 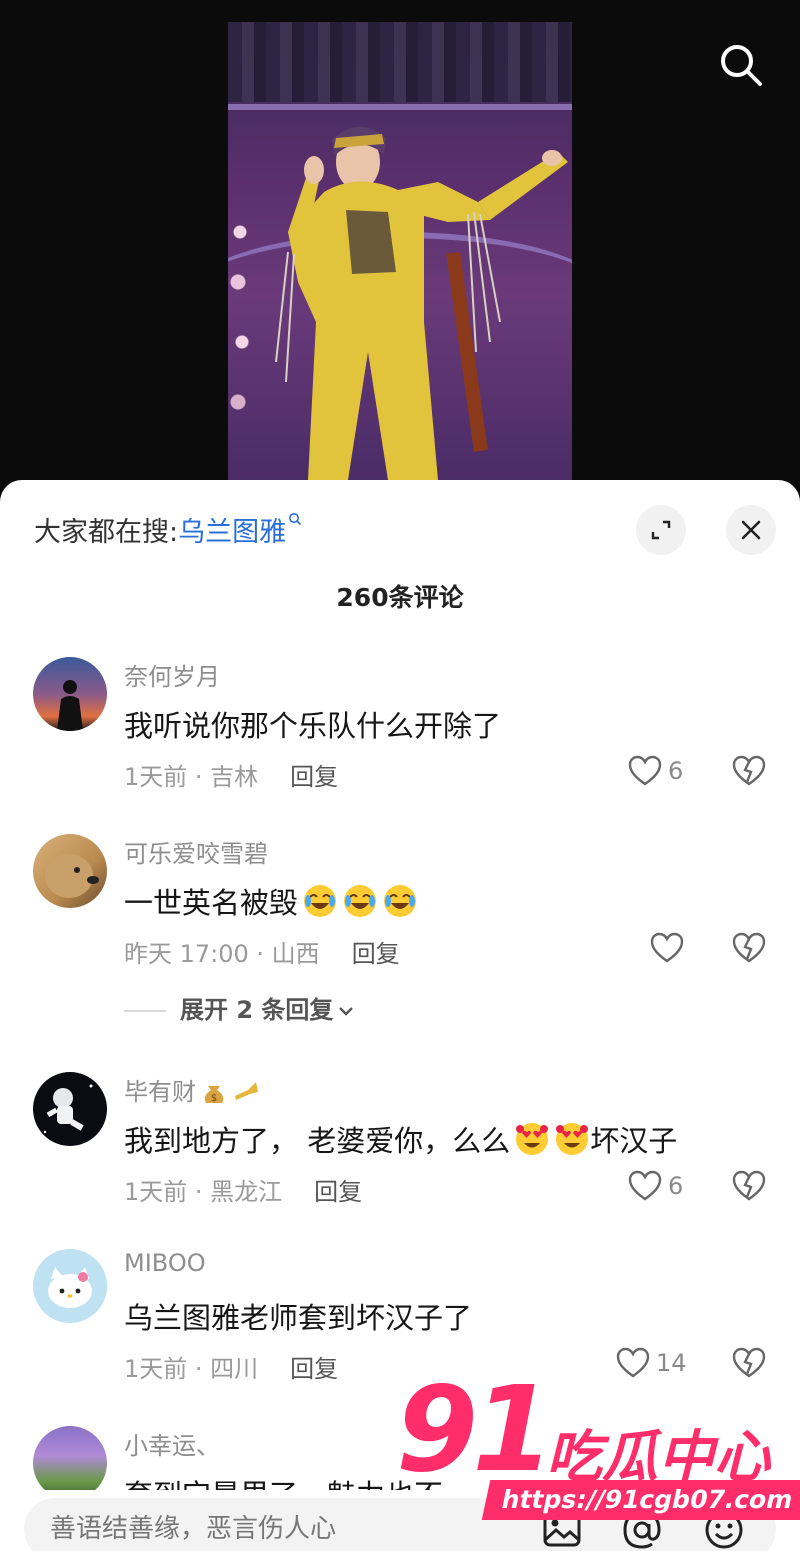 I want to click on comment-meta: 1天前 · 黑龙江 回复, so click(x=243, y=1189).